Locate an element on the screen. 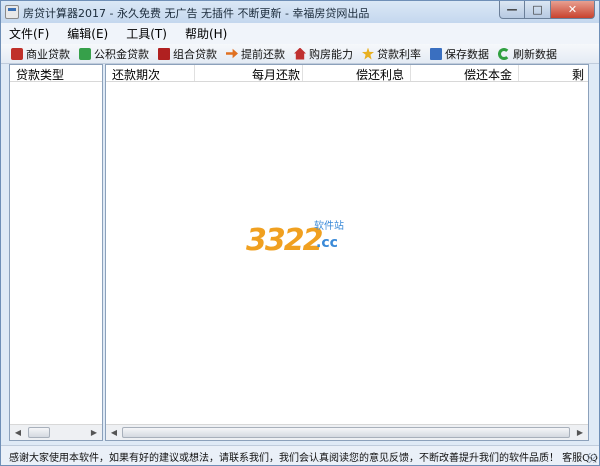  commercial-loan-button: 商业贷款 is located at coordinates (40, 54).